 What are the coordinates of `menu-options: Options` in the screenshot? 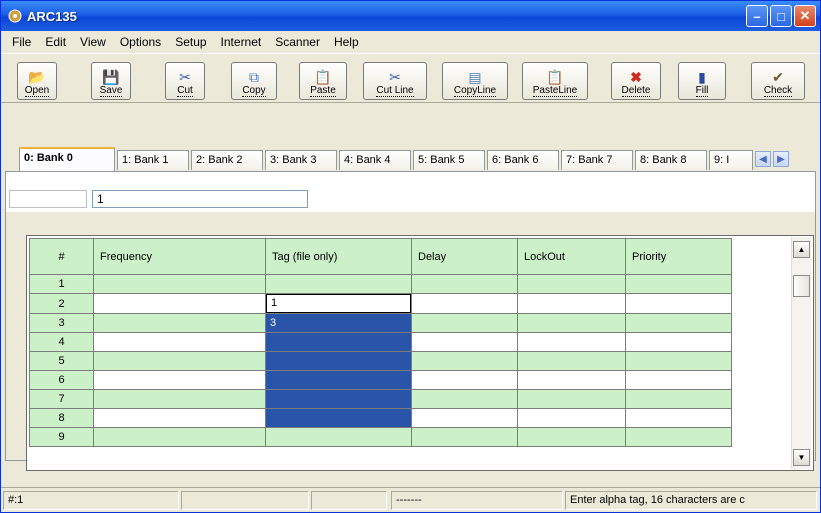 It's located at (140, 42).